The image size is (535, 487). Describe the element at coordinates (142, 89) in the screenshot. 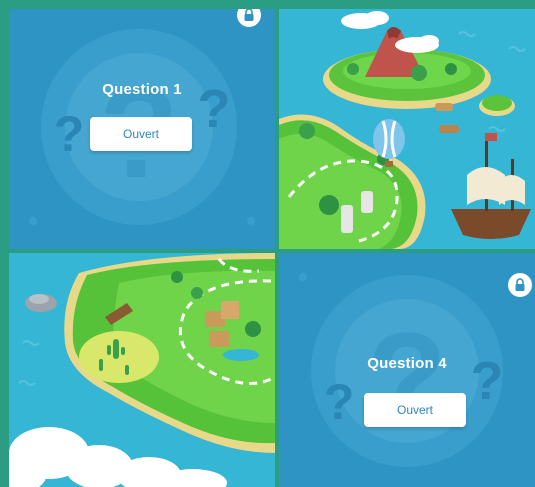

I see `question-title: Question 1` at that location.